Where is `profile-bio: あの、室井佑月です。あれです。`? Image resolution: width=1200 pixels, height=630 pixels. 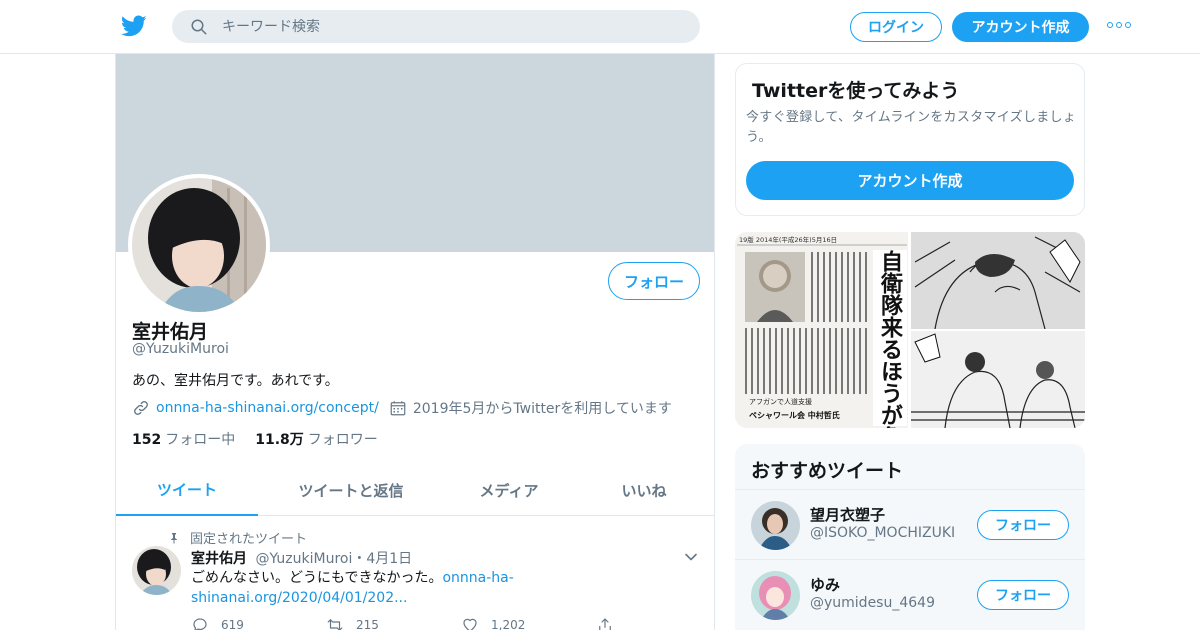 profile-bio: あの、室井佑月です。あれです。 is located at coordinates (235, 381).